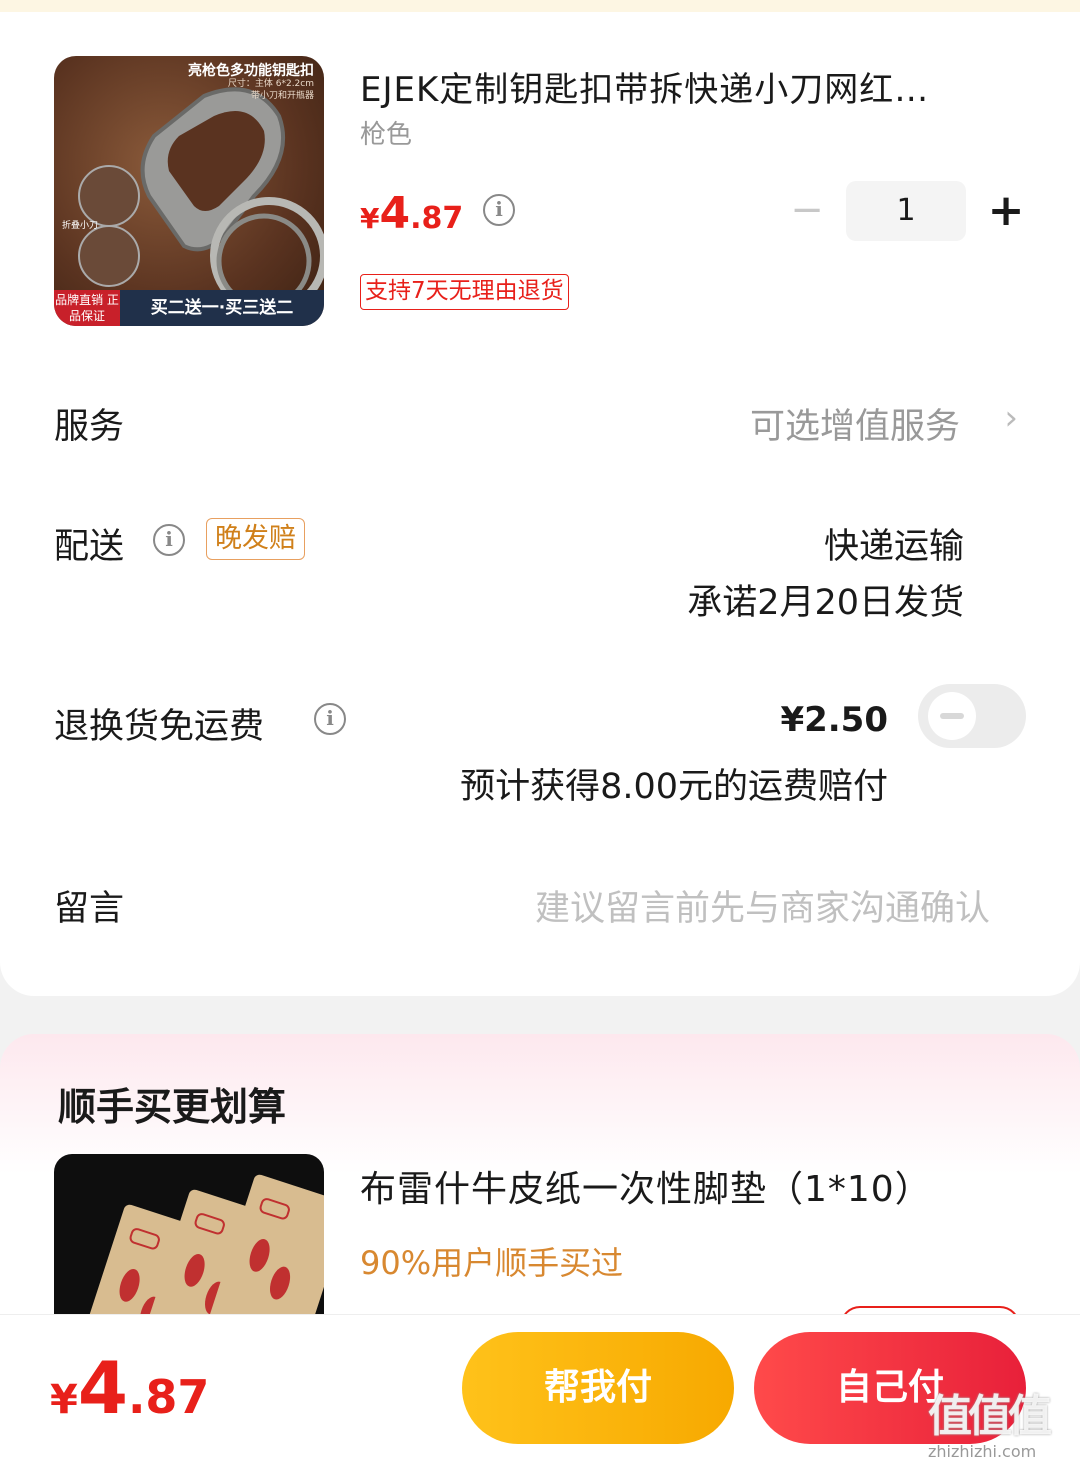 This screenshot has width=1080, height=1463. What do you see at coordinates (834, 720) in the screenshot?
I see `return-freight-price: ¥2.50` at bounding box center [834, 720].